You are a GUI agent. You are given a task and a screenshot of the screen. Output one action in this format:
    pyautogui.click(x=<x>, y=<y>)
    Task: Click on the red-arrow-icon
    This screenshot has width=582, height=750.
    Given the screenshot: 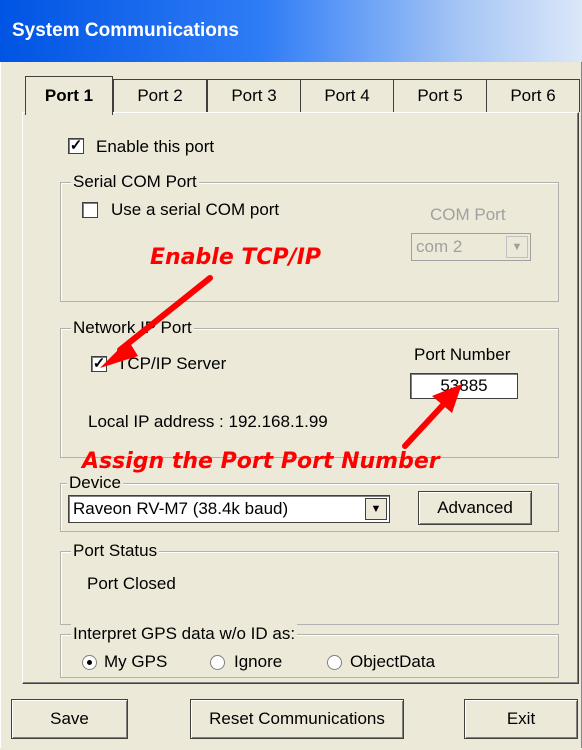 What is the action you would take?
    pyautogui.click(x=281, y=362)
    